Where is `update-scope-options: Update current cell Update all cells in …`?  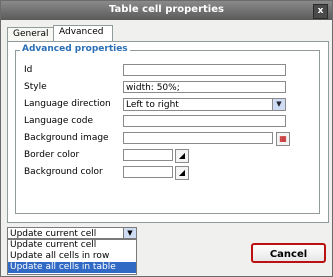
update-scope-options: Update current cell Update all cells in … is located at coordinates (72, 257).